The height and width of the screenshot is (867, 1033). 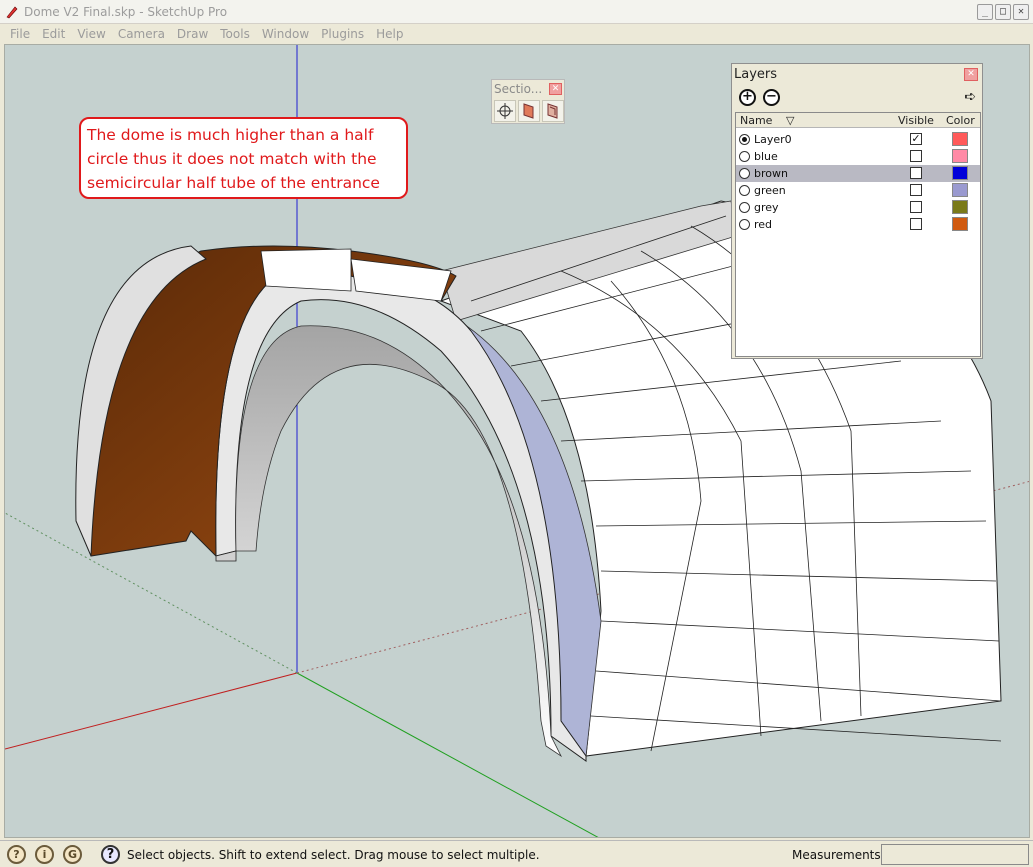 What do you see at coordinates (16, 854) in the screenshot?
I see `geo-location-icon: ?` at bounding box center [16, 854].